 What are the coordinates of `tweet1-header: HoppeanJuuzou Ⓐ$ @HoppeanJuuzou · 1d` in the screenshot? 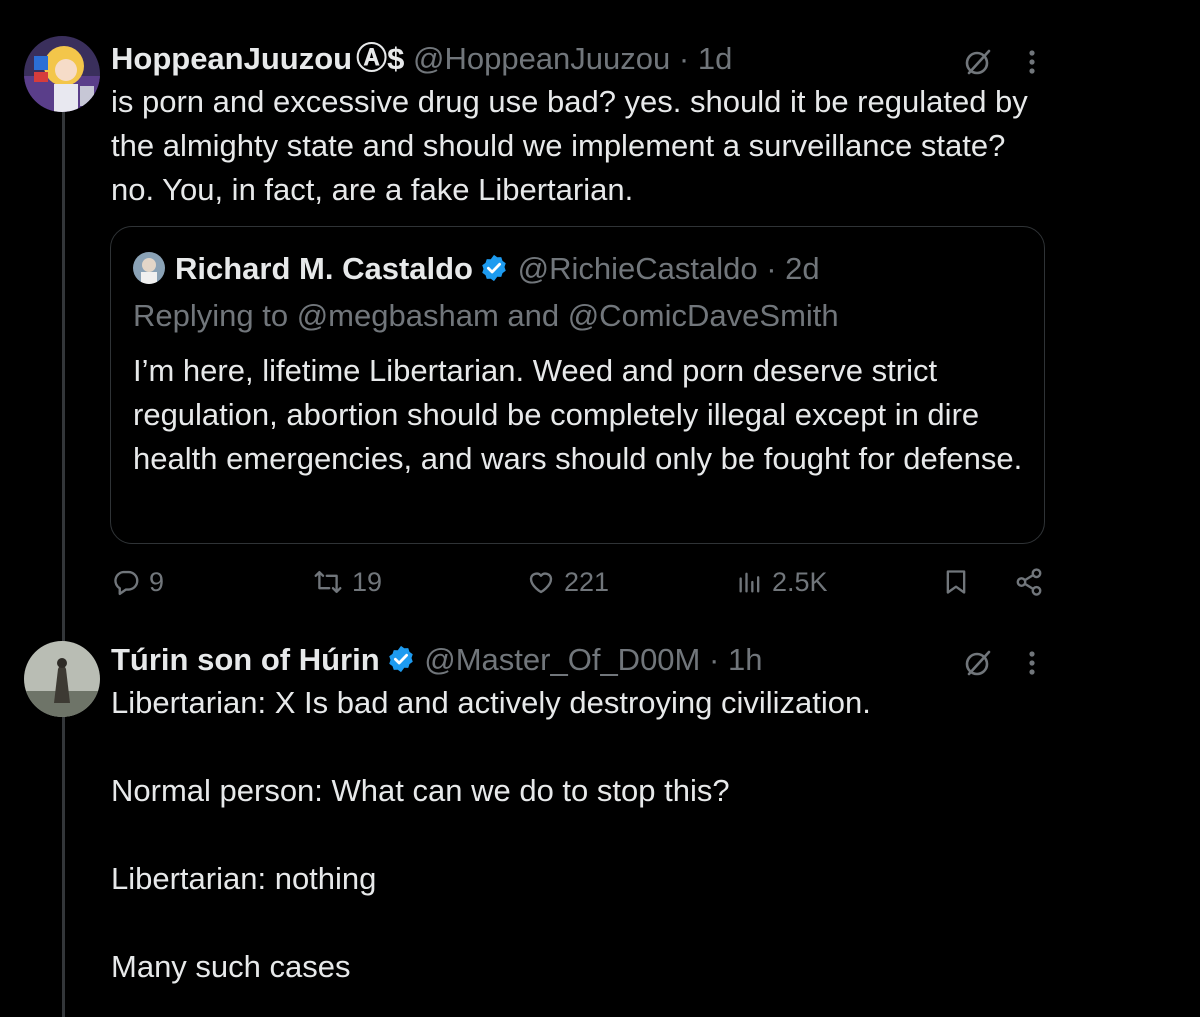 It's located at (421, 59).